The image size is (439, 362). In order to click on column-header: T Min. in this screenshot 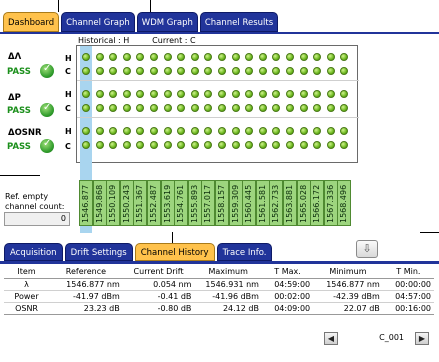, I will do `click(408, 272)`.